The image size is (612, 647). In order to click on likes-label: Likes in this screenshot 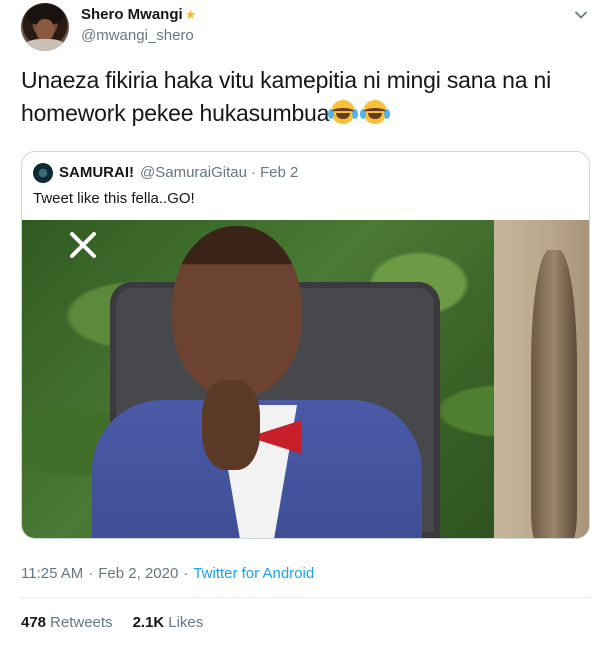, I will do `click(186, 622)`.